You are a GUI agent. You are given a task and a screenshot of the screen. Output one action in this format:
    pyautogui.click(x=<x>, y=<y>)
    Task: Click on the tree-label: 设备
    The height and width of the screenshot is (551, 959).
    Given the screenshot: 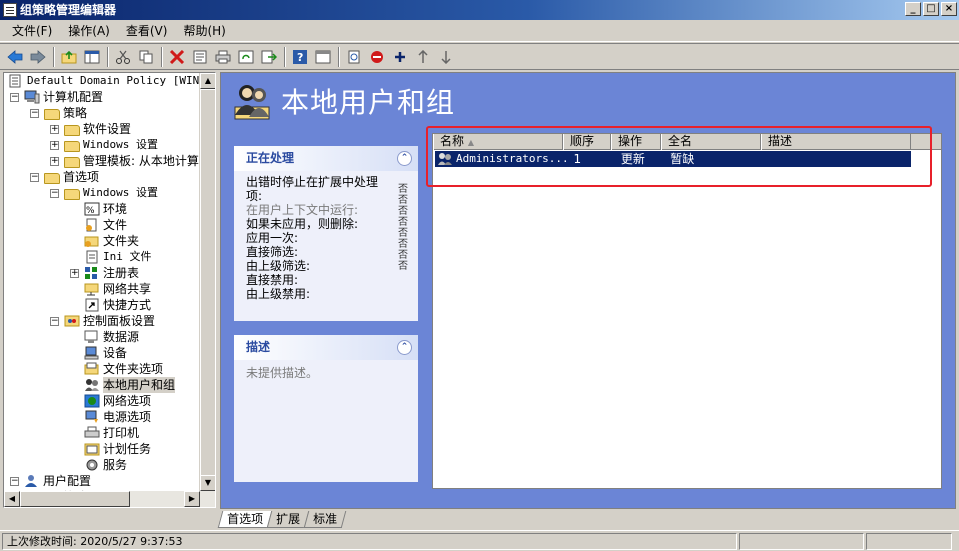 What is the action you would take?
    pyautogui.click(x=115, y=353)
    